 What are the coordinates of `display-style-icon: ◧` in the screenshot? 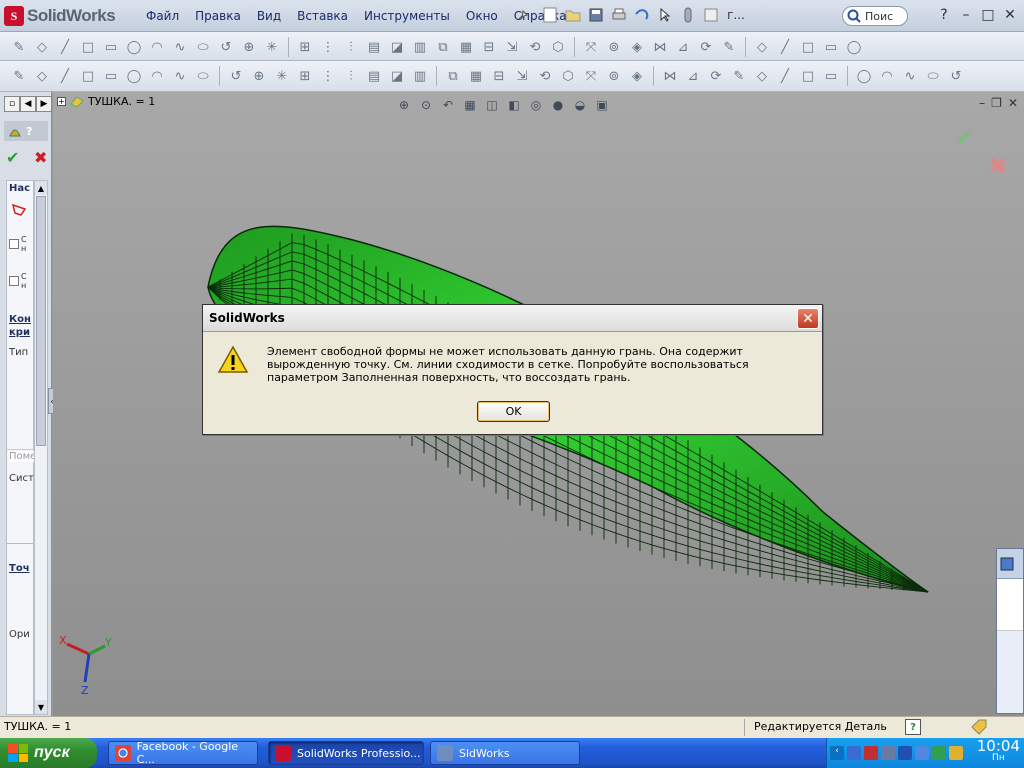 It's located at (514, 105).